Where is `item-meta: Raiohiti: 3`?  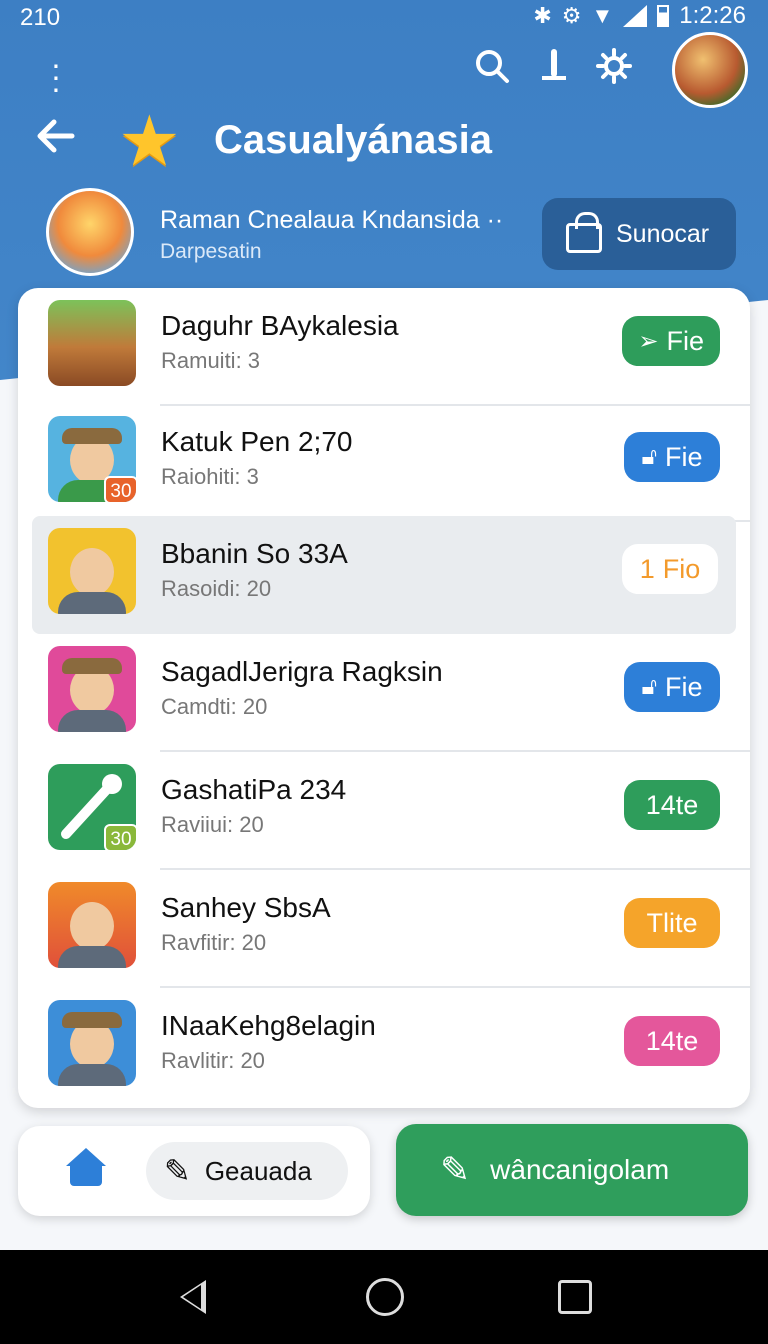 item-meta: Raiohiti: 3 is located at coordinates (210, 476).